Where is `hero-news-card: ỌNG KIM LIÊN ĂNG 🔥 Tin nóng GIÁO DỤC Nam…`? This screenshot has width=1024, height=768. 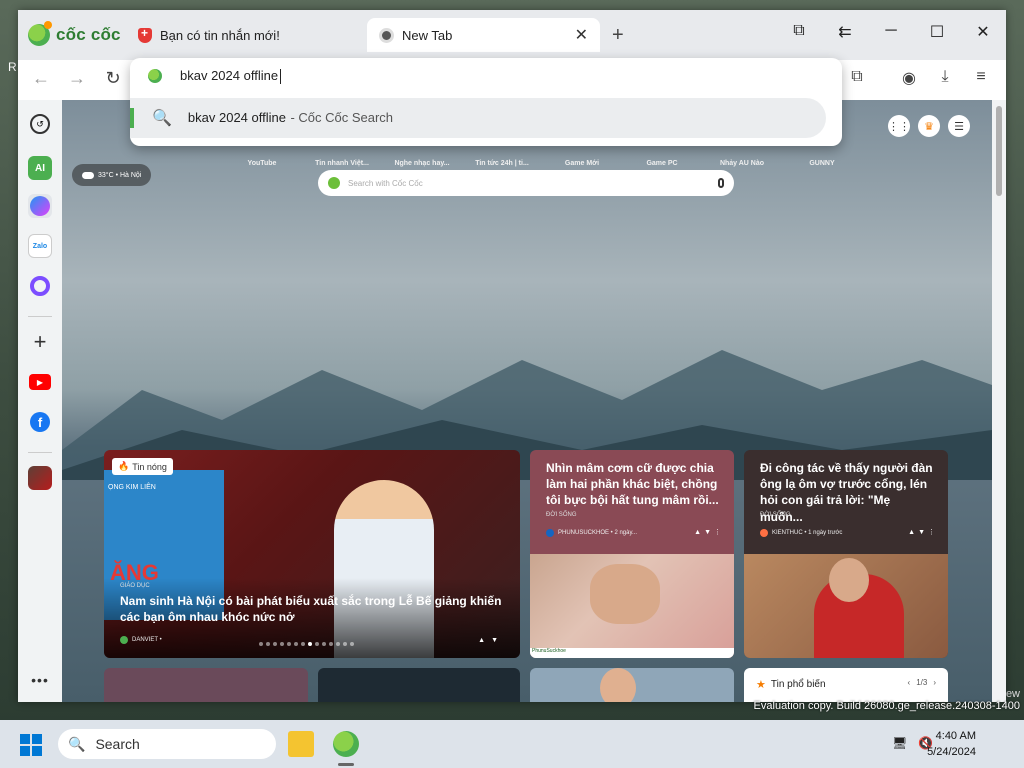
hero-news-card: ỌNG KIM LIÊN ĂNG 🔥 Tin nóng GIÁO DỤC Nam… is located at coordinates (312, 554).